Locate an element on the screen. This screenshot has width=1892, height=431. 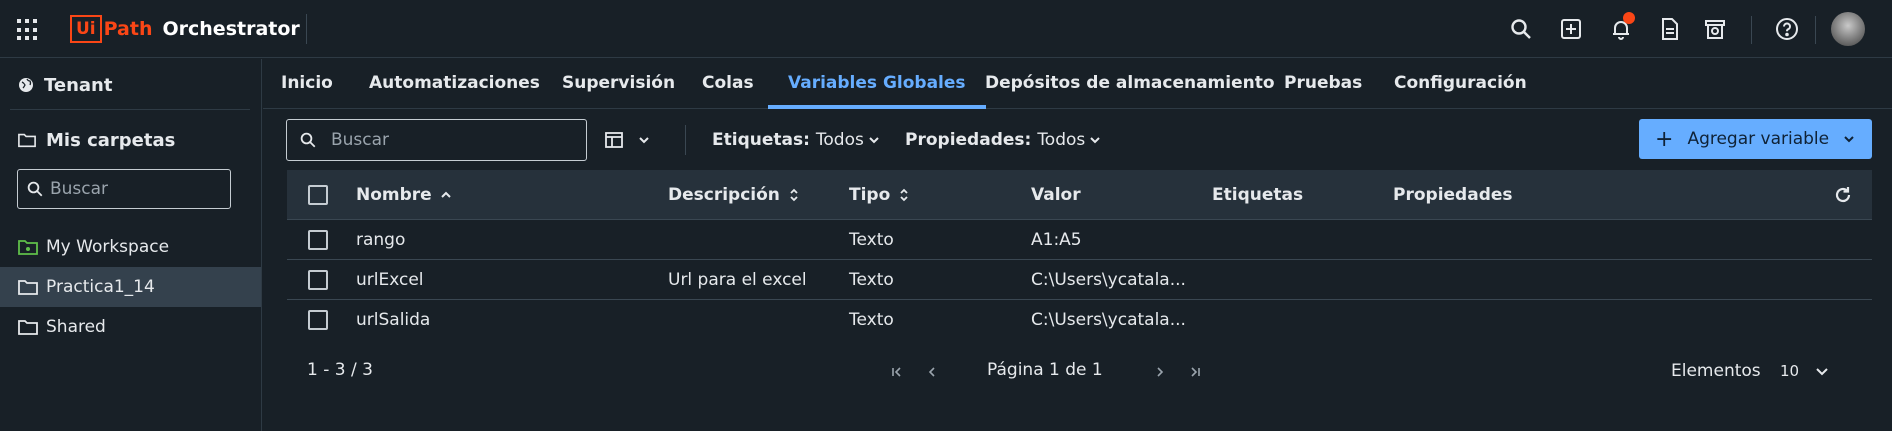
items-per-page-value: 10 is located at coordinates (1789, 371).